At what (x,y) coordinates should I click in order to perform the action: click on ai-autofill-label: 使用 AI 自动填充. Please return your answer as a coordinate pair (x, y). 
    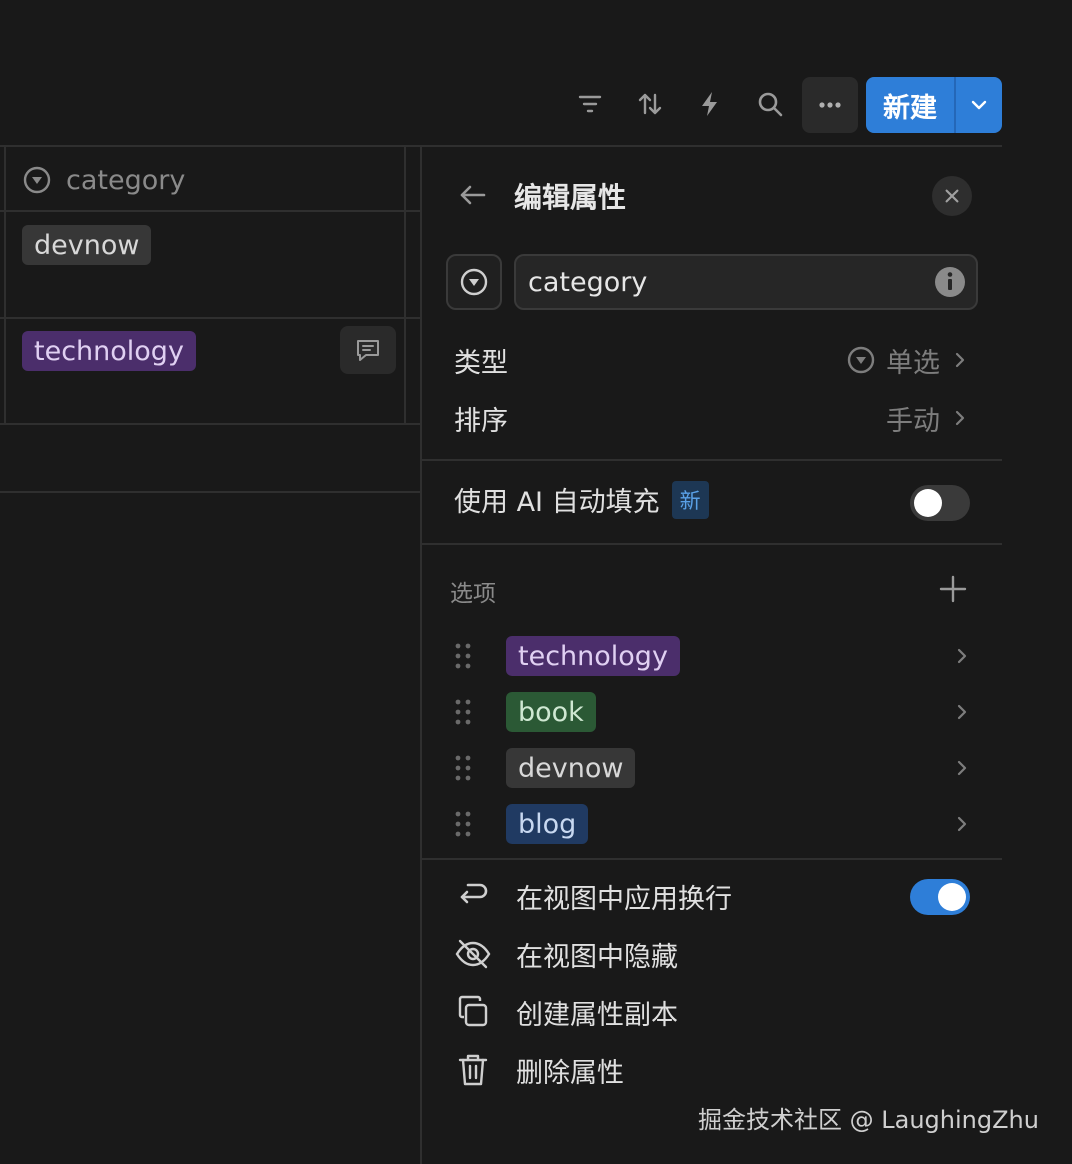
    Looking at the image, I should click on (557, 502).